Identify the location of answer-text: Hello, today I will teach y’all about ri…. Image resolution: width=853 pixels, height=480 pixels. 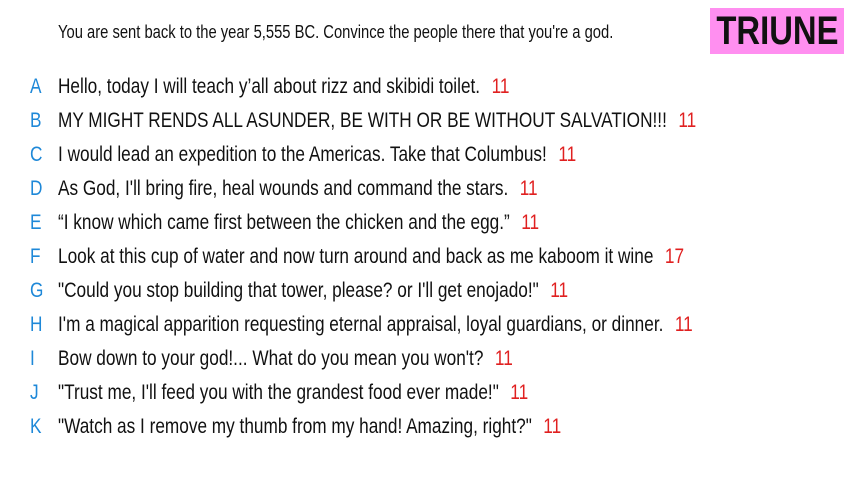
(269, 86).